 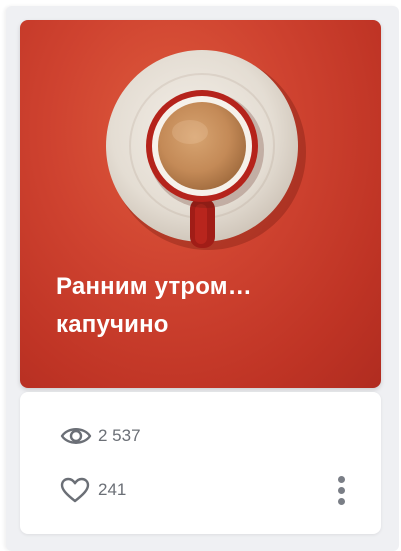 What do you see at coordinates (77, 436) in the screenshot?
I see `eye-icon` at bounding box center [77, 436].